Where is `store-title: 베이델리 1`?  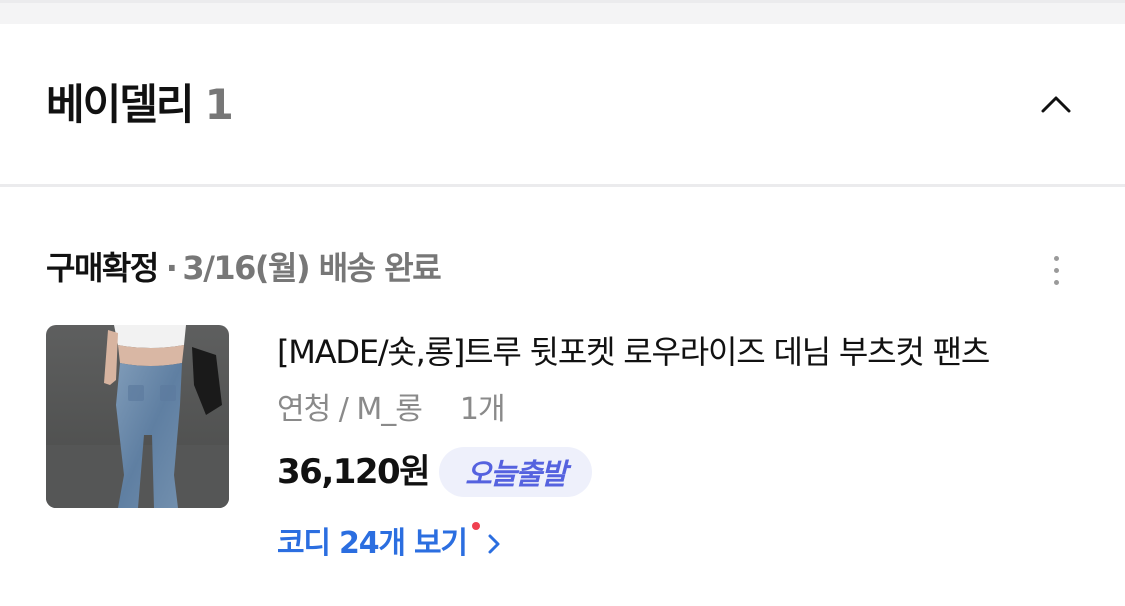 store-title: 베이델리 1 is located at coordinates (140, 105).